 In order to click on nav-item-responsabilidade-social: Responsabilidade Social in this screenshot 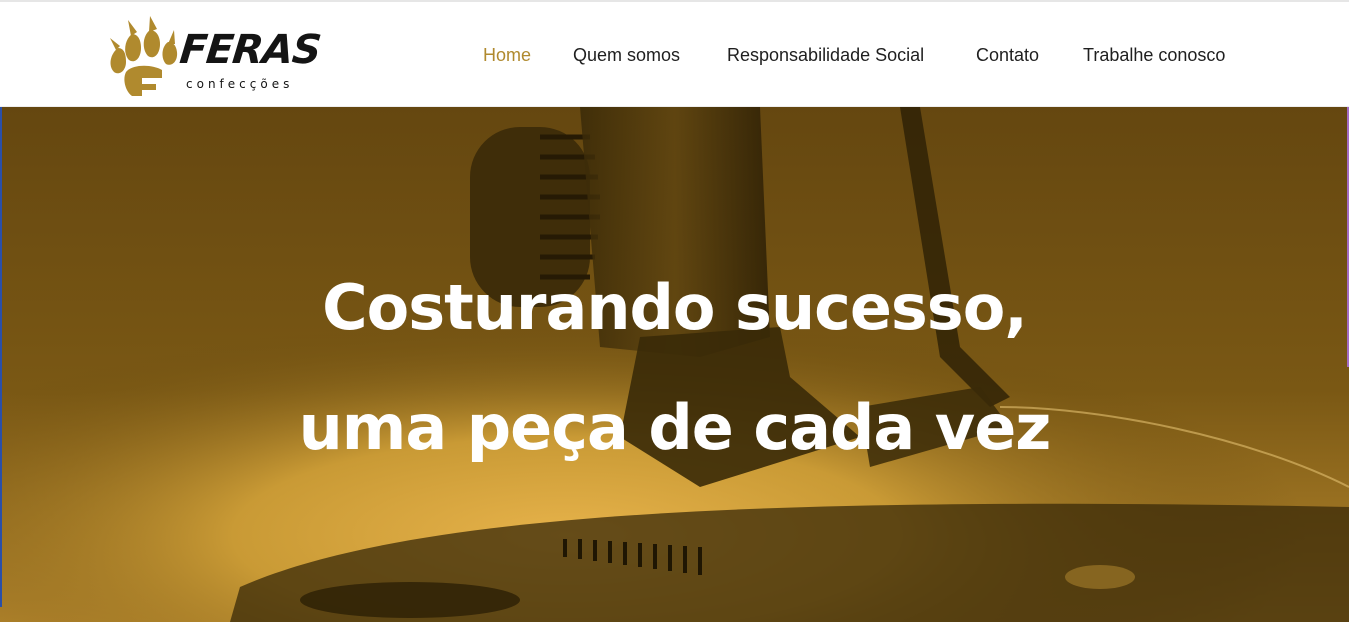, I will do `click(825, 55)`.